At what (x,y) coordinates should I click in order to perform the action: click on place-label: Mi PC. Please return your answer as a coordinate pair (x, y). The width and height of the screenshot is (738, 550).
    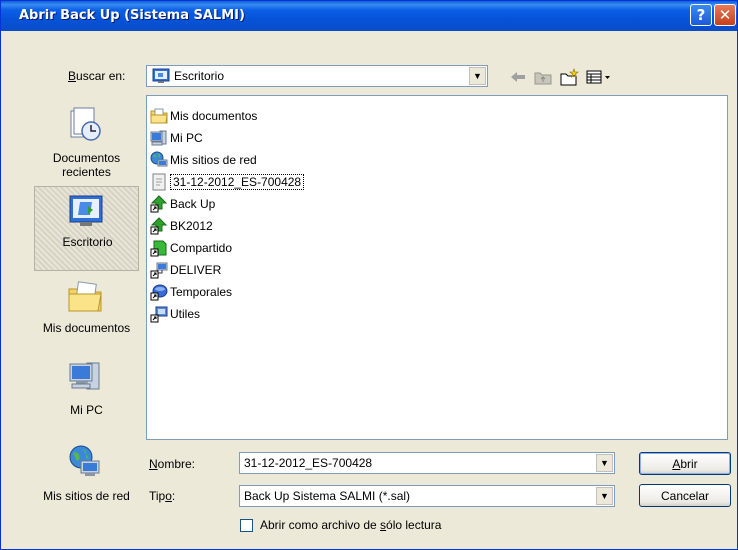
    Looking at the image, I should click on (86, 410).